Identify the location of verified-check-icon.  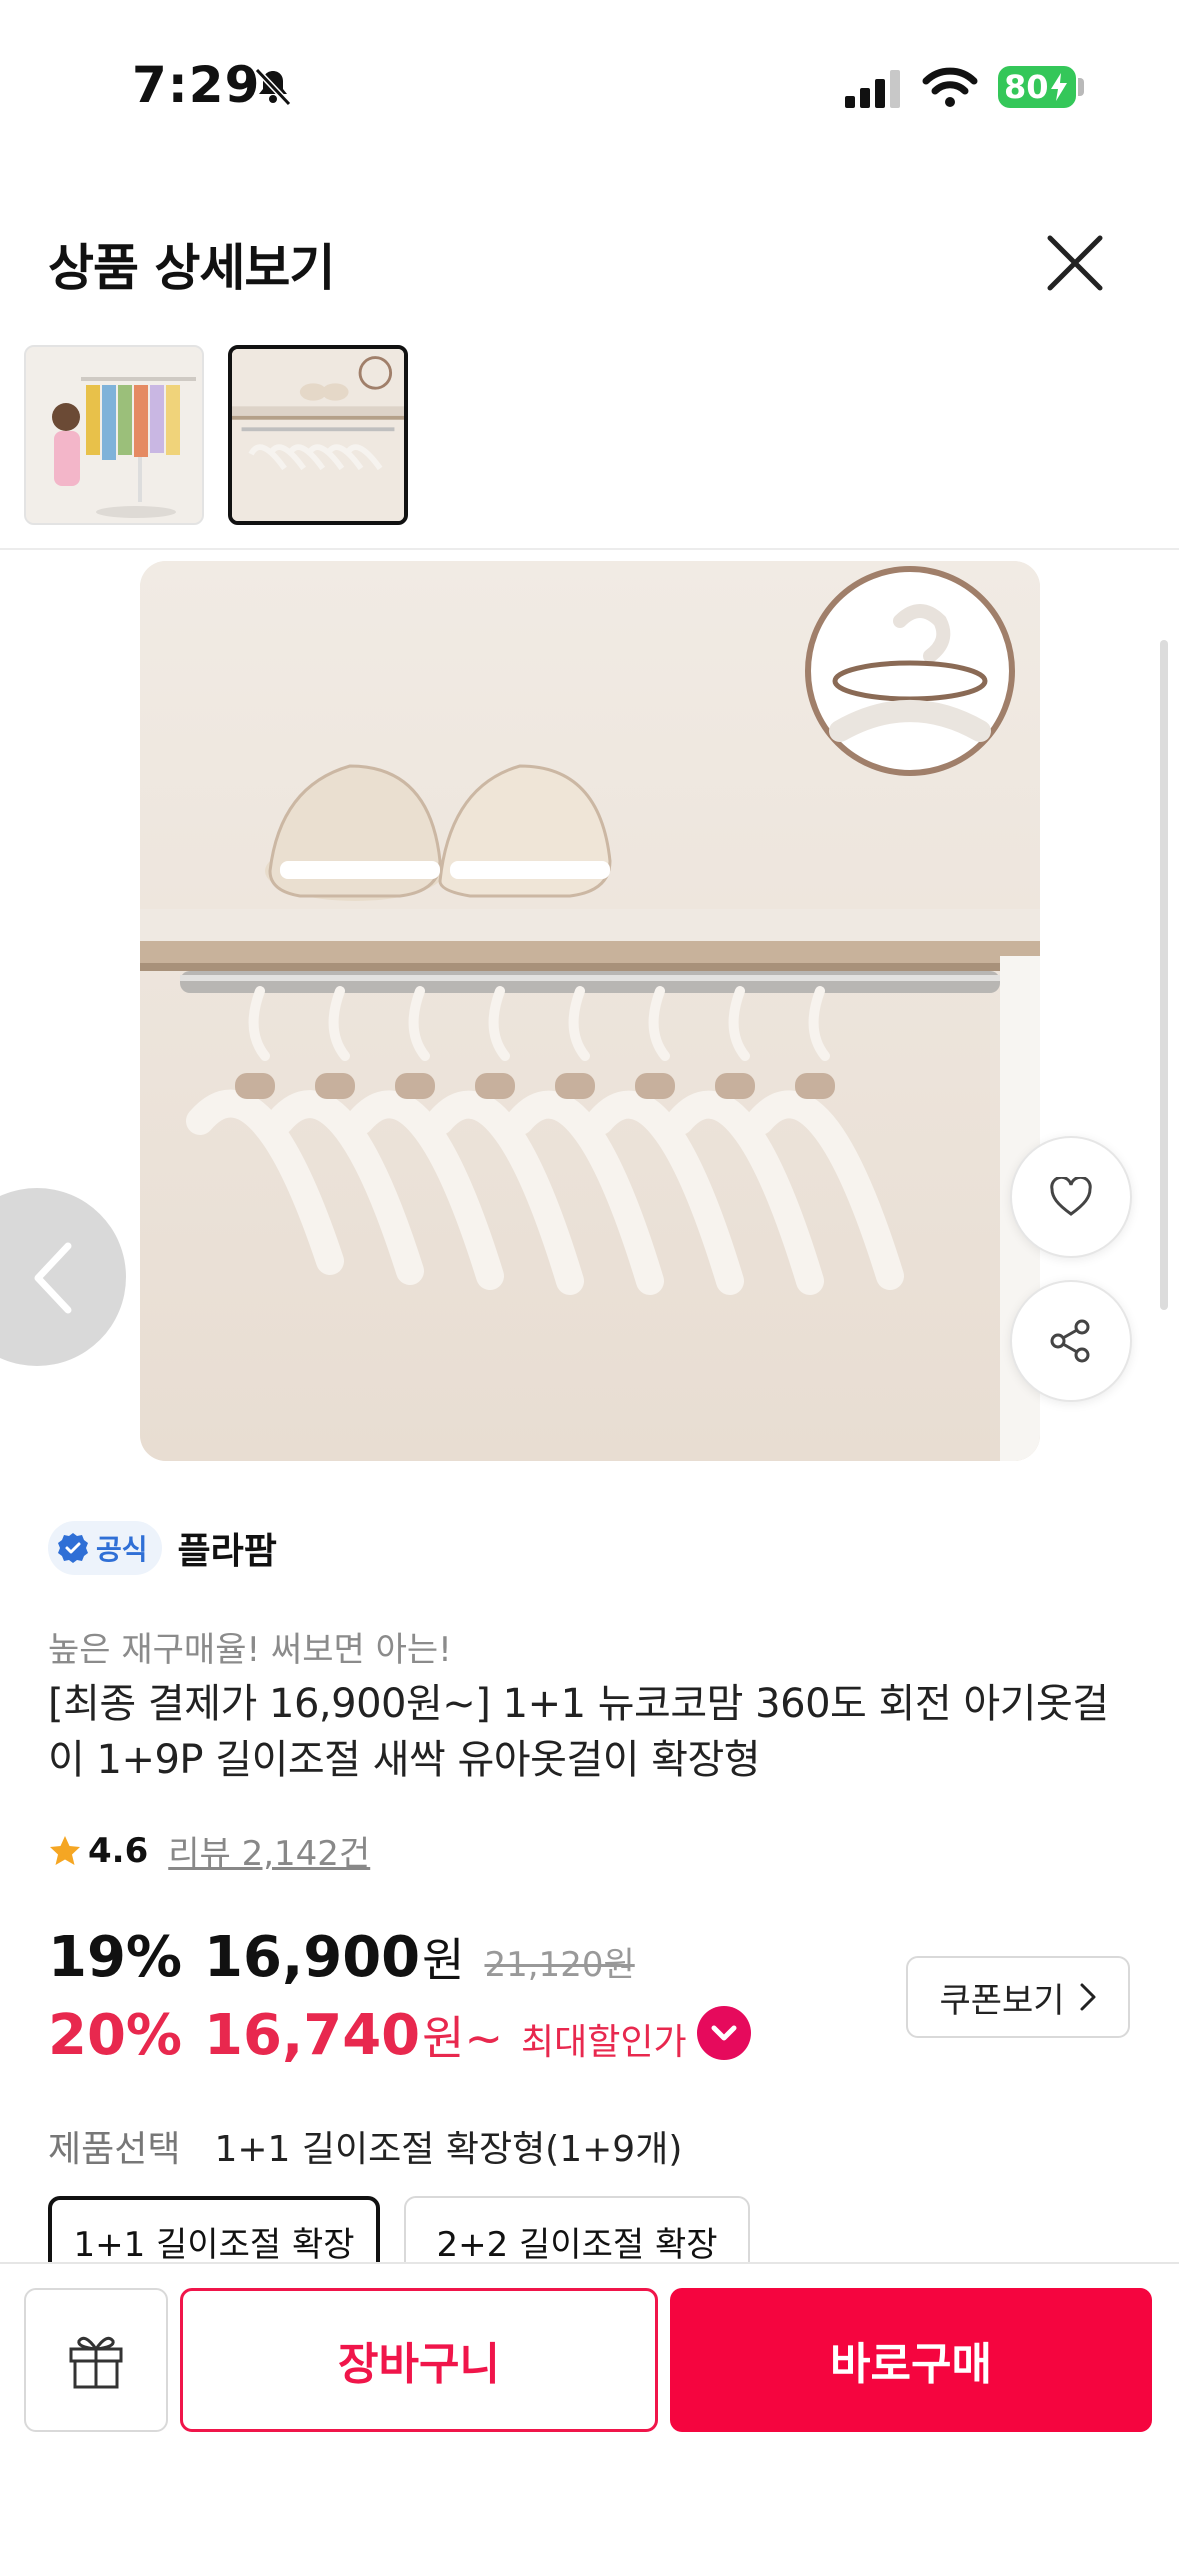
(73, 1548).